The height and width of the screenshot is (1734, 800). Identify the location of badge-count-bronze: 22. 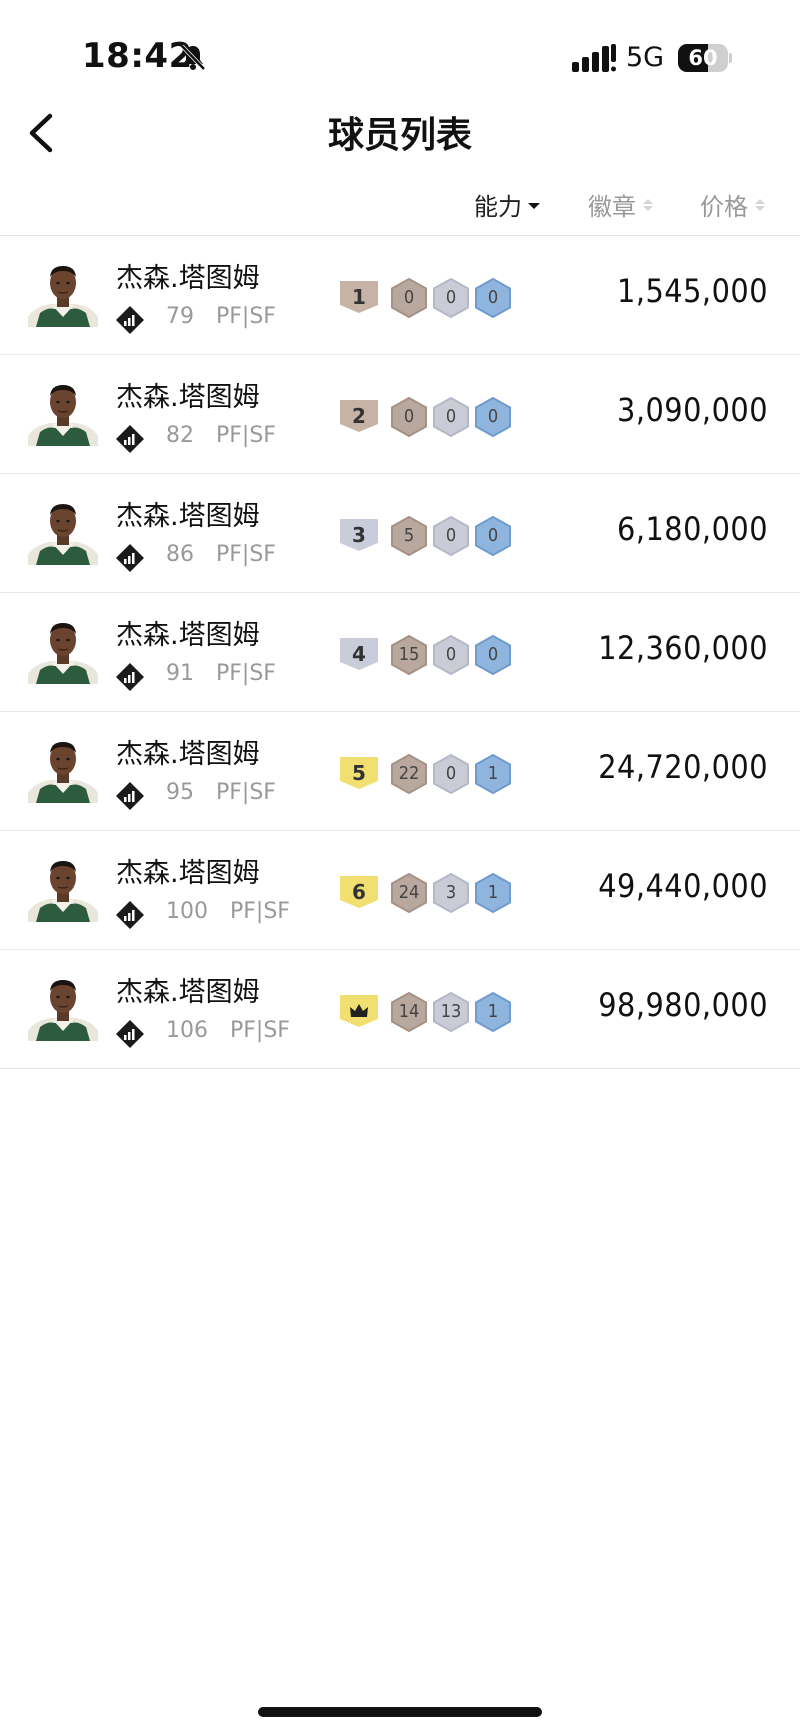
(409, 774).